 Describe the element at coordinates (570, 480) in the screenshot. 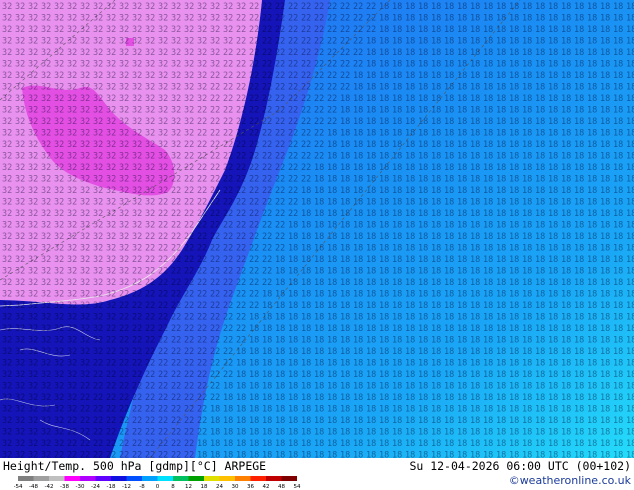

I see `site-credit: ©weatheronline.co.uk` at that location.